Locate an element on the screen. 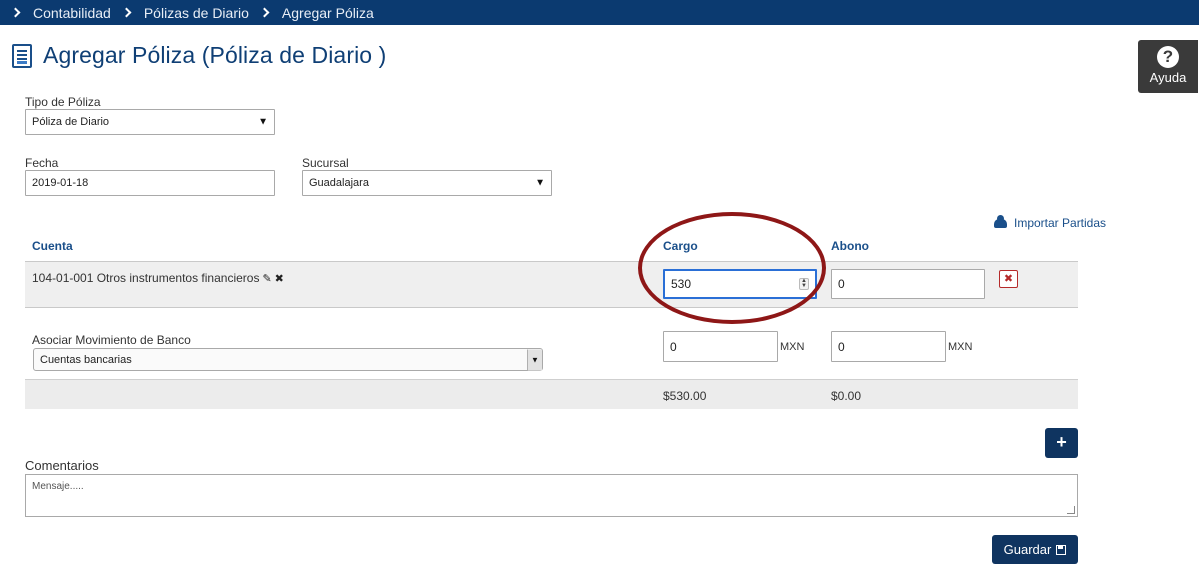  fecha-label: Fecha is located at coordinates (42, 163).